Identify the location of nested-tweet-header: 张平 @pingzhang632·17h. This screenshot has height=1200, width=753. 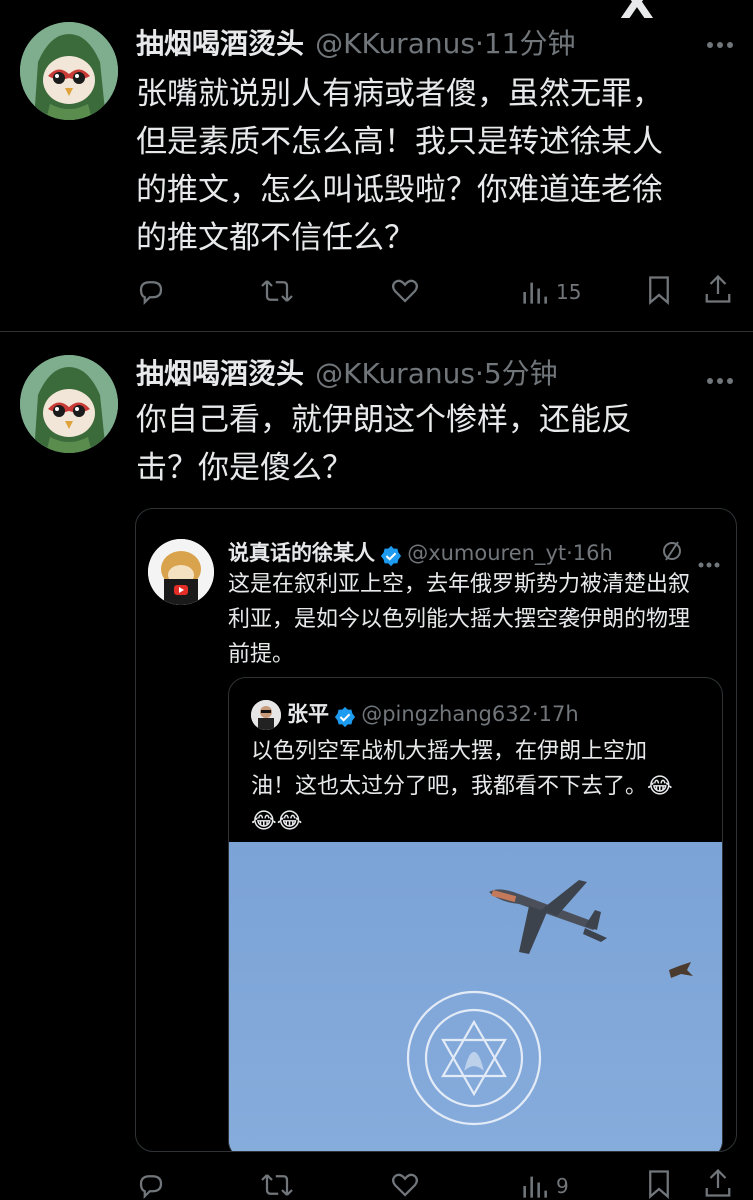
(433, 713).